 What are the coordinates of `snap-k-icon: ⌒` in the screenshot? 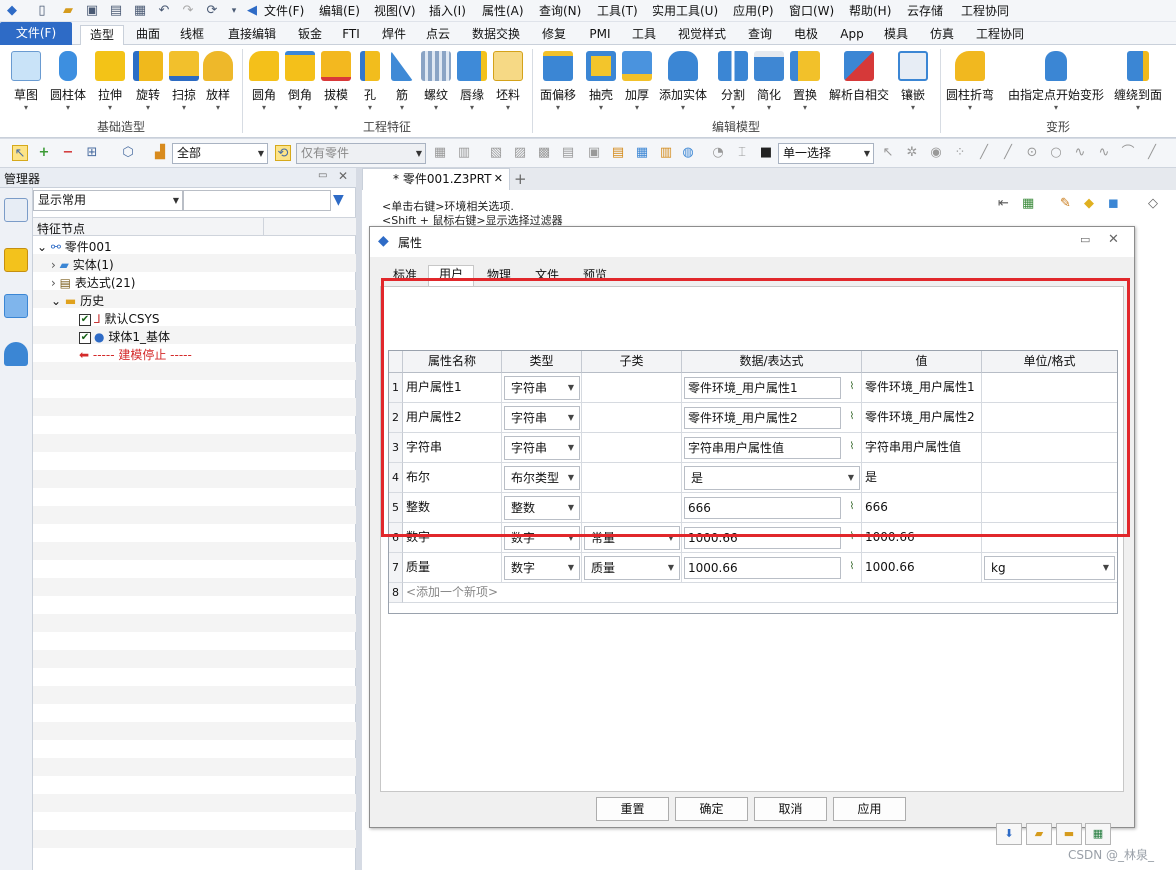 It's located at (1128, 153).